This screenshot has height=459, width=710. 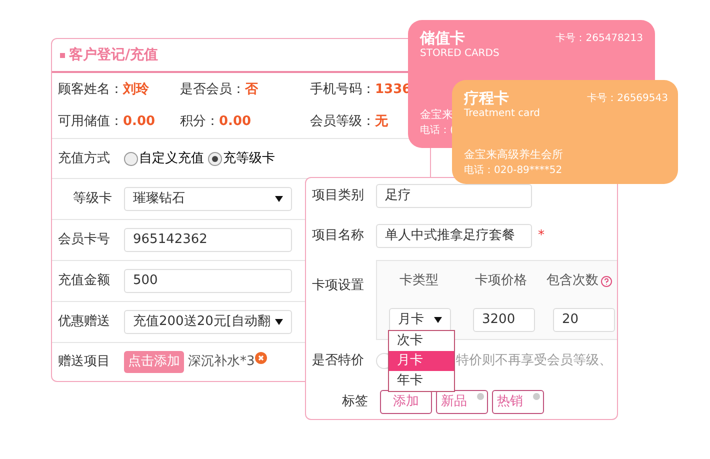 I want to click on field-label: 充值金额, so click(x=84, y=281).